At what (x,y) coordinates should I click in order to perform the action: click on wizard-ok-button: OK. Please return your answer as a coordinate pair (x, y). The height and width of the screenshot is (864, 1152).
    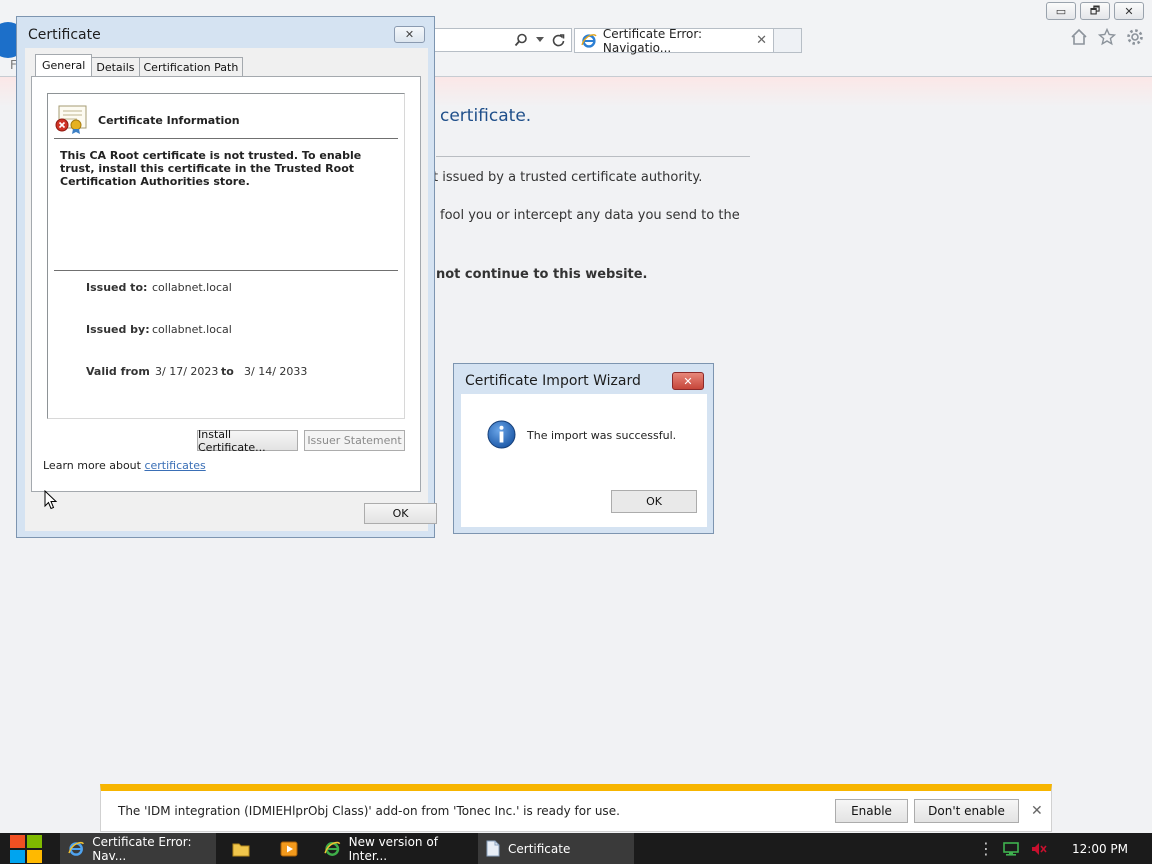
    Looking at the image, I should click on (654, 501).